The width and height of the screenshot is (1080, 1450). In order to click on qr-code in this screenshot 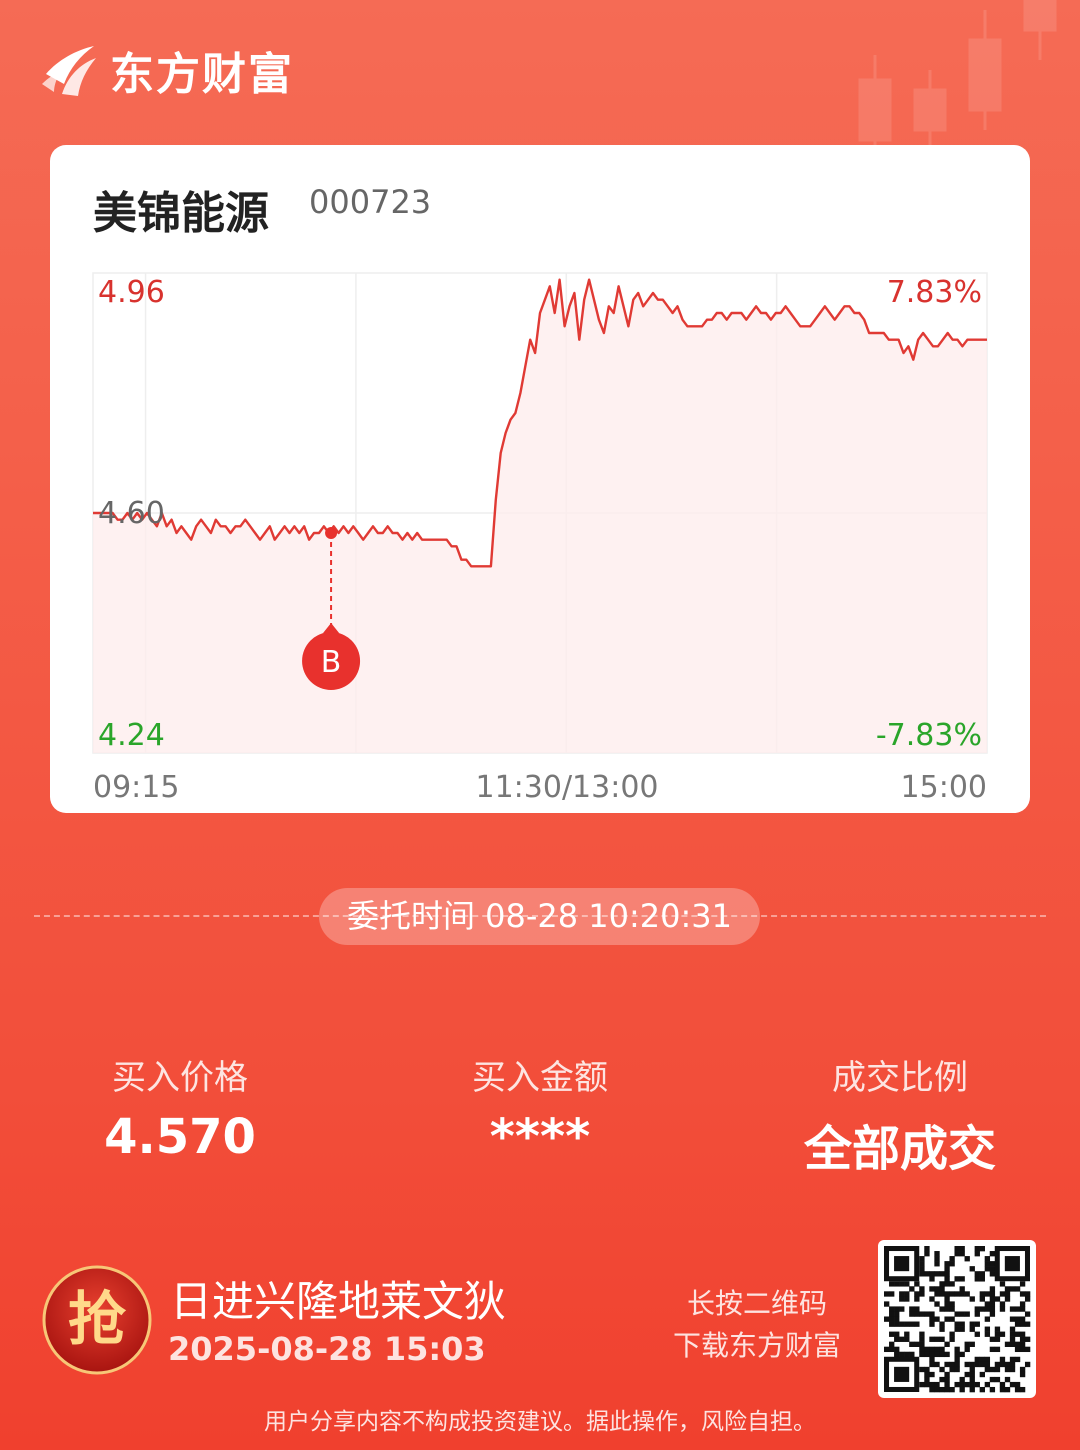, I will do `click(957, 1319)`.